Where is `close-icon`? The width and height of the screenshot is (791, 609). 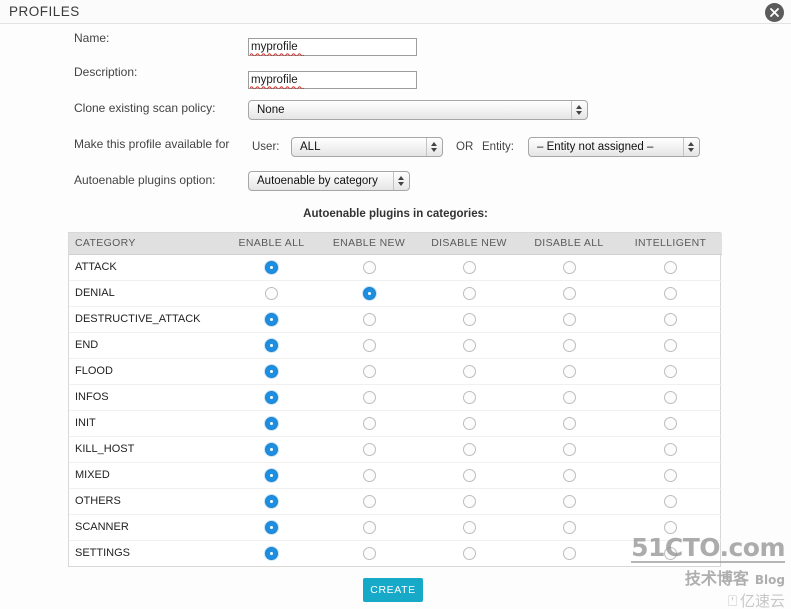
close-icon is located at coordinates (774, 12).